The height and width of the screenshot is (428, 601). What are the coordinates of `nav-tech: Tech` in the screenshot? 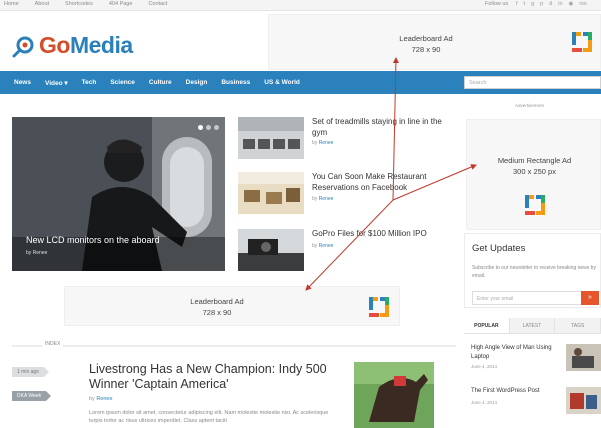 It's located at (89, 82).